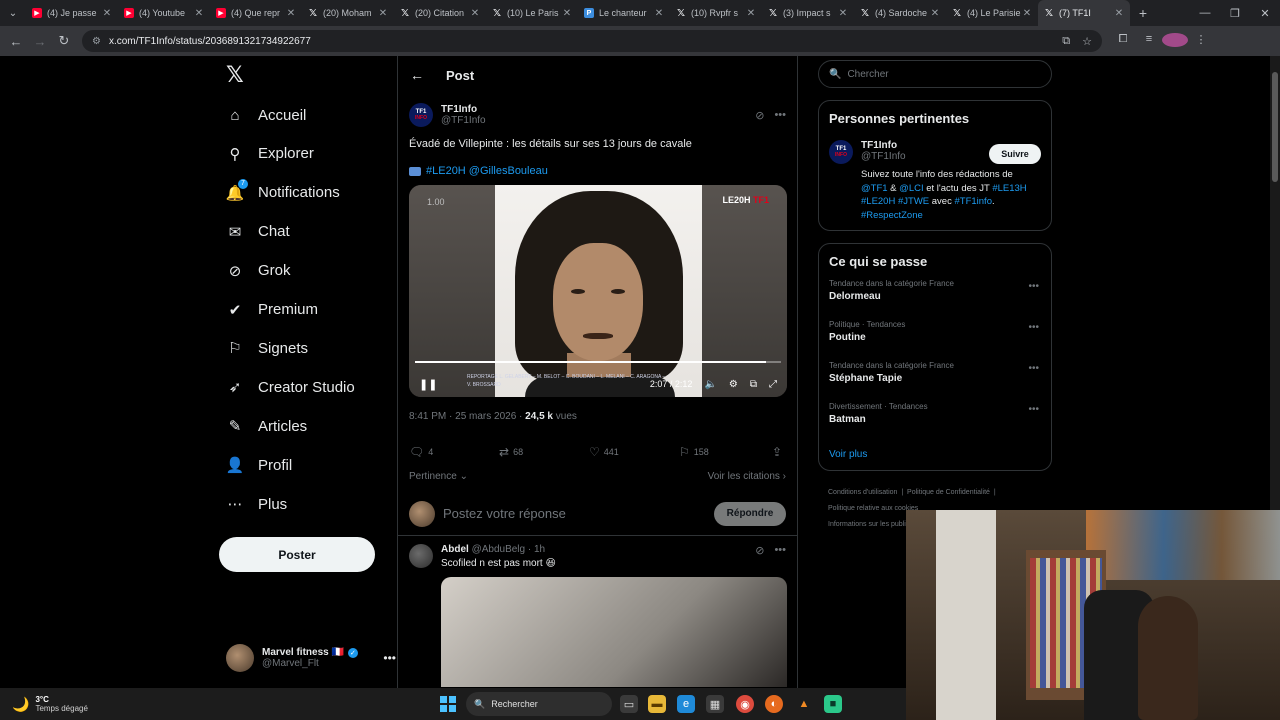 The width and height of the screenshot is (1280, 720). Describe the element at coordinates (745, 704) in the screenshot. I see `chrome-icon: ◉` at that location.